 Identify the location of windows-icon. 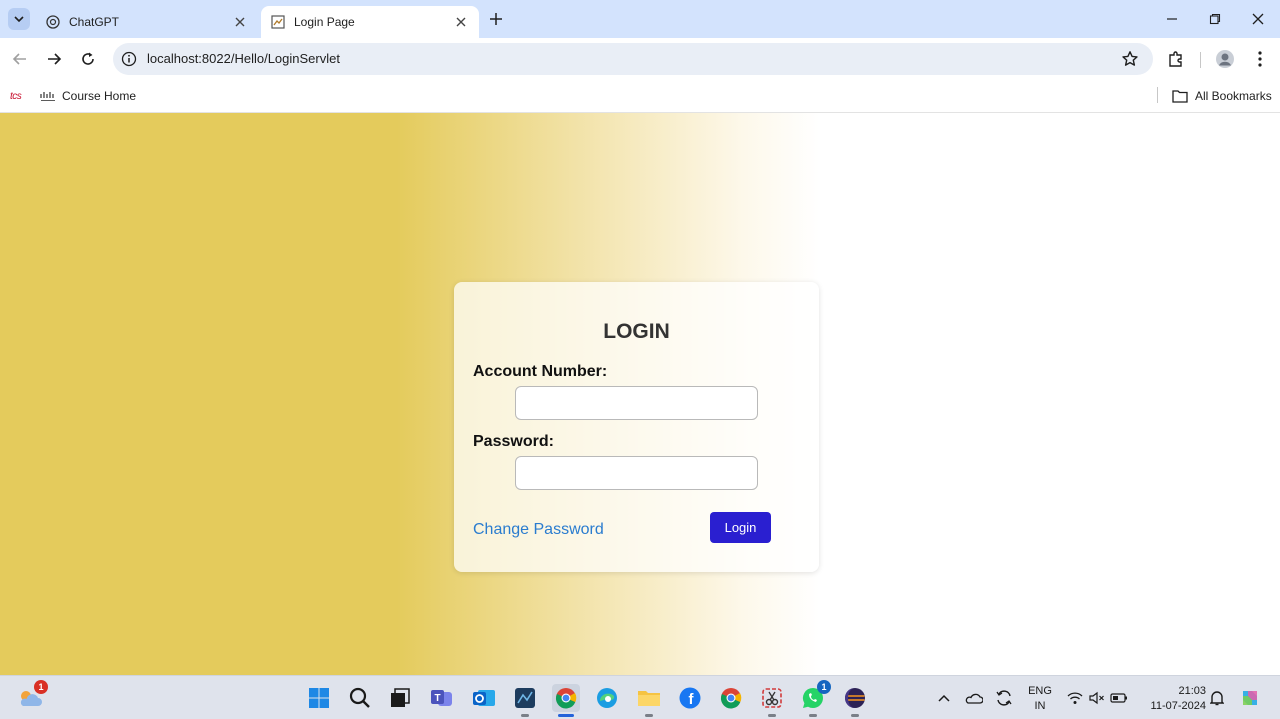
(319, 698).